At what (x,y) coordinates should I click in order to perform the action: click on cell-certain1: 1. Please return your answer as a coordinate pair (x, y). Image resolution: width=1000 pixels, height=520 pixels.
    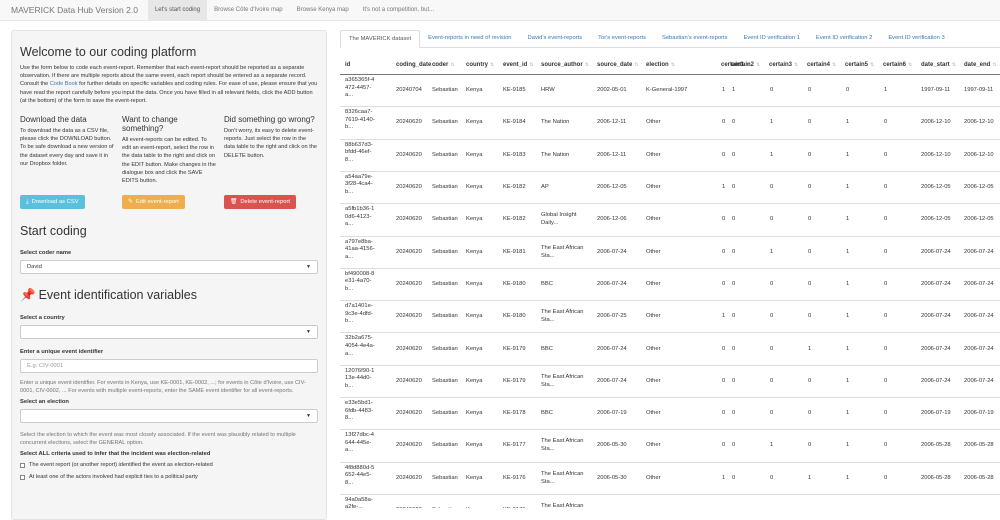
    Looking at the image, I should click on (724, 90).